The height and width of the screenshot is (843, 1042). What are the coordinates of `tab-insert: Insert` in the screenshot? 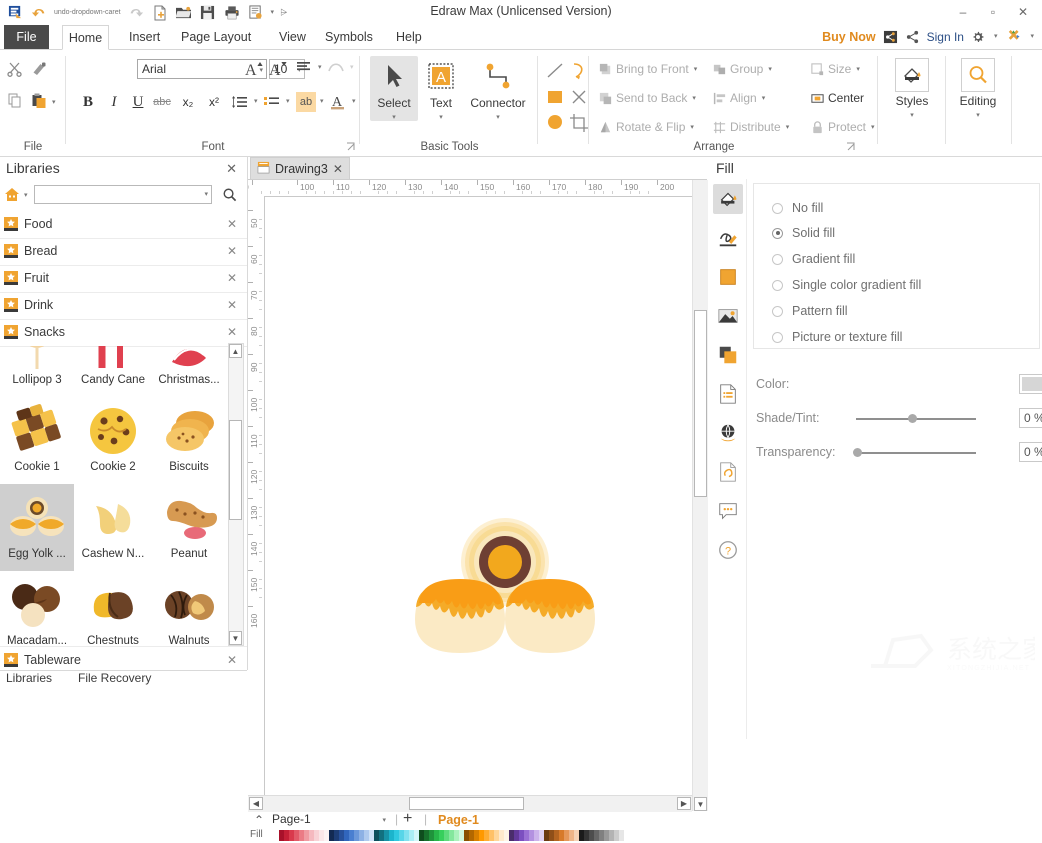 It's located at (144, 37).